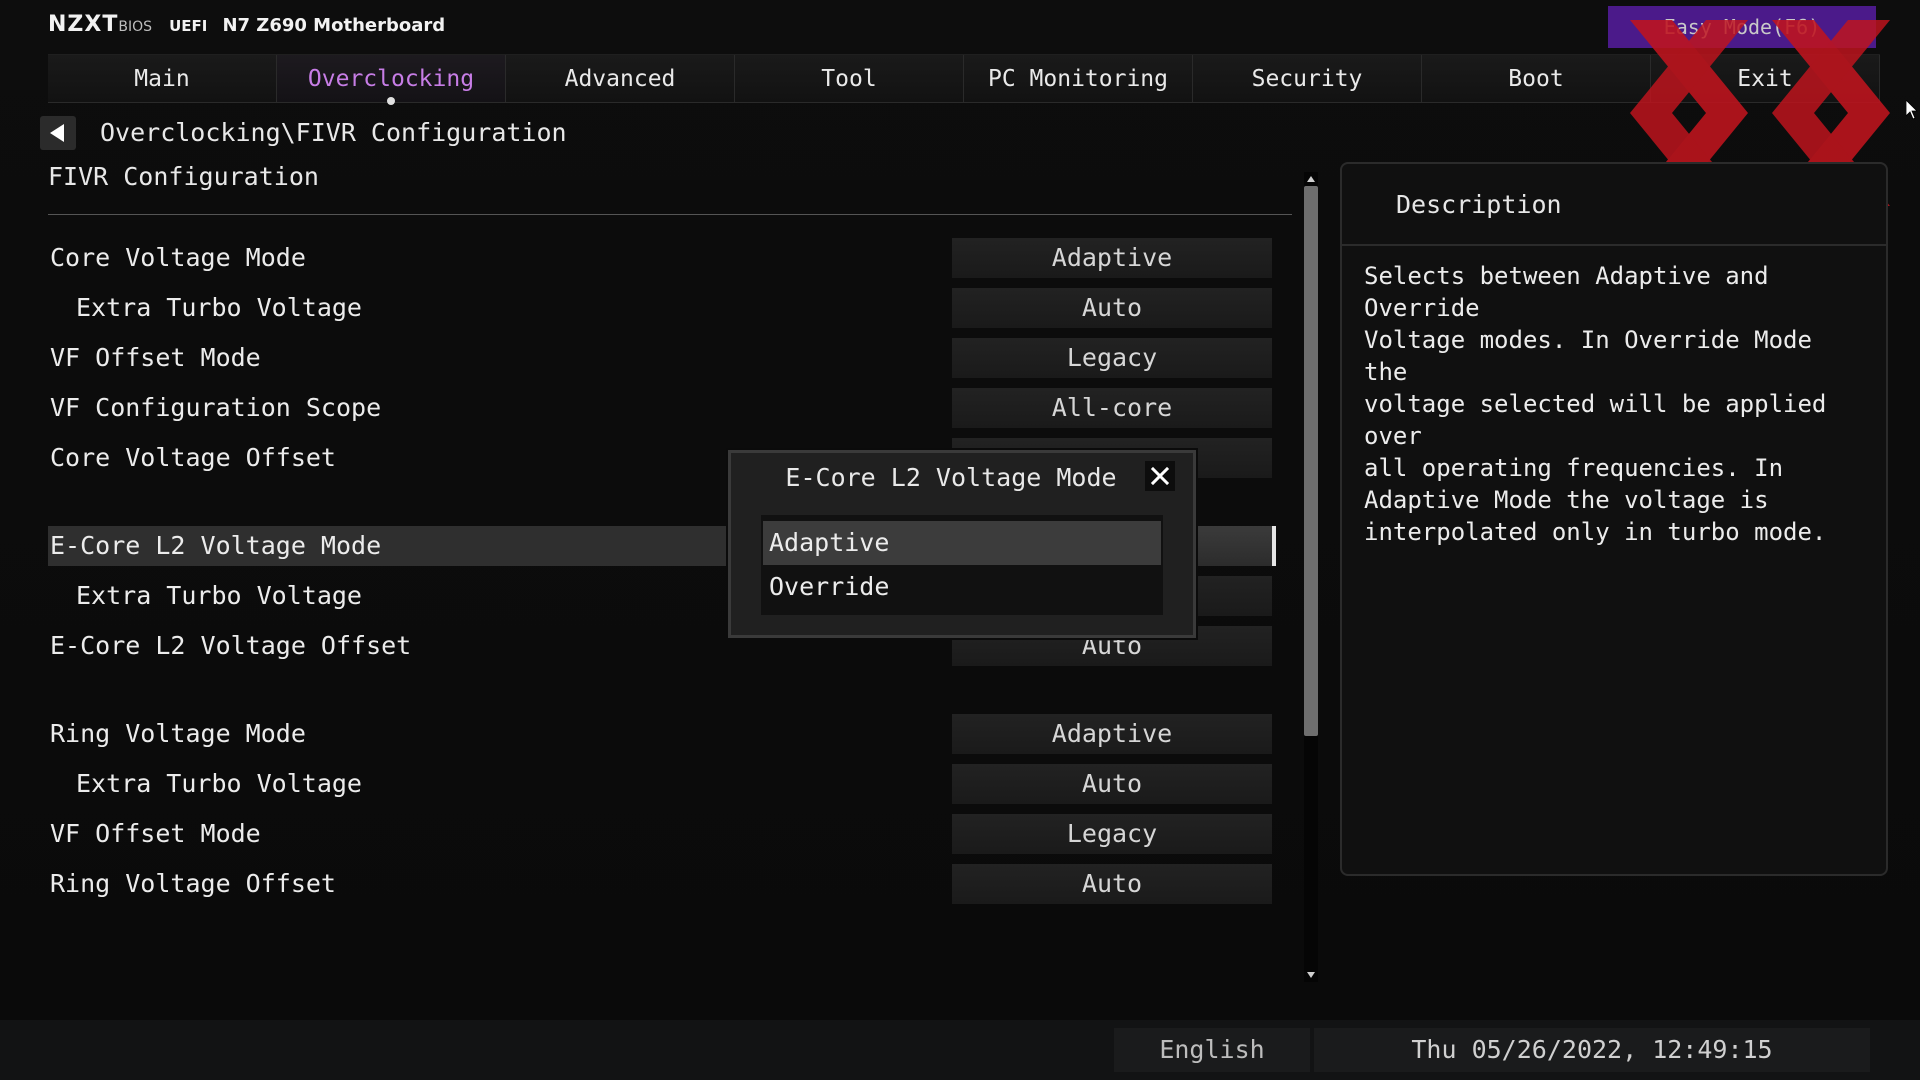 This screenshot has width=1920, height=1080. I want to click on brand: NZXTBIOS UEFI N7 Z690 Motherboard, so click(246, 24).